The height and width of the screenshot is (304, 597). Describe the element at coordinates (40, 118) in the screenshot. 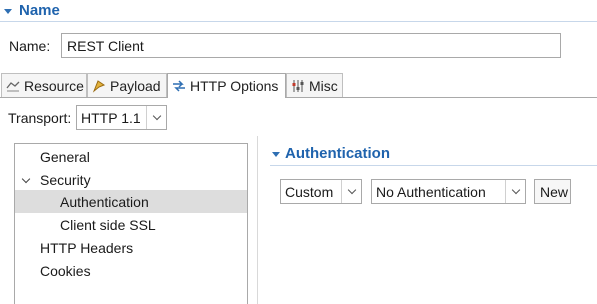

I see `transport-label: Transport:` at that location.